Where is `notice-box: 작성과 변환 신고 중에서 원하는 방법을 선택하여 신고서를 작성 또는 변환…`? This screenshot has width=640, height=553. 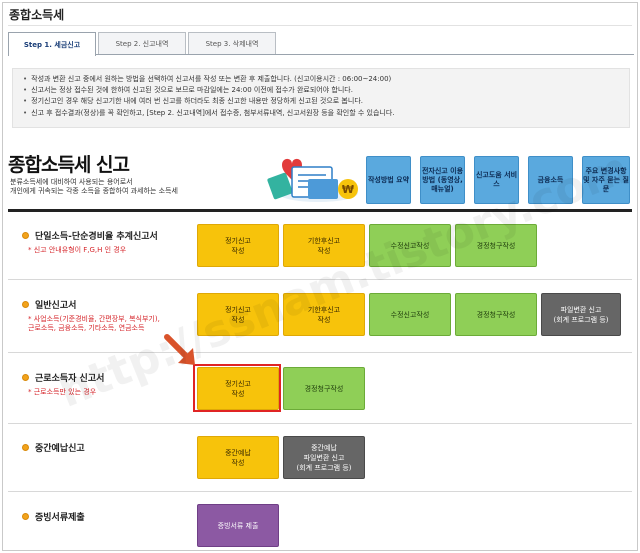 notice-box: 작성과 변환 신고 중에서 원하는 방법을 선택하여 신고서를 작성 또는 변환… is located at coordinates (321, 98).